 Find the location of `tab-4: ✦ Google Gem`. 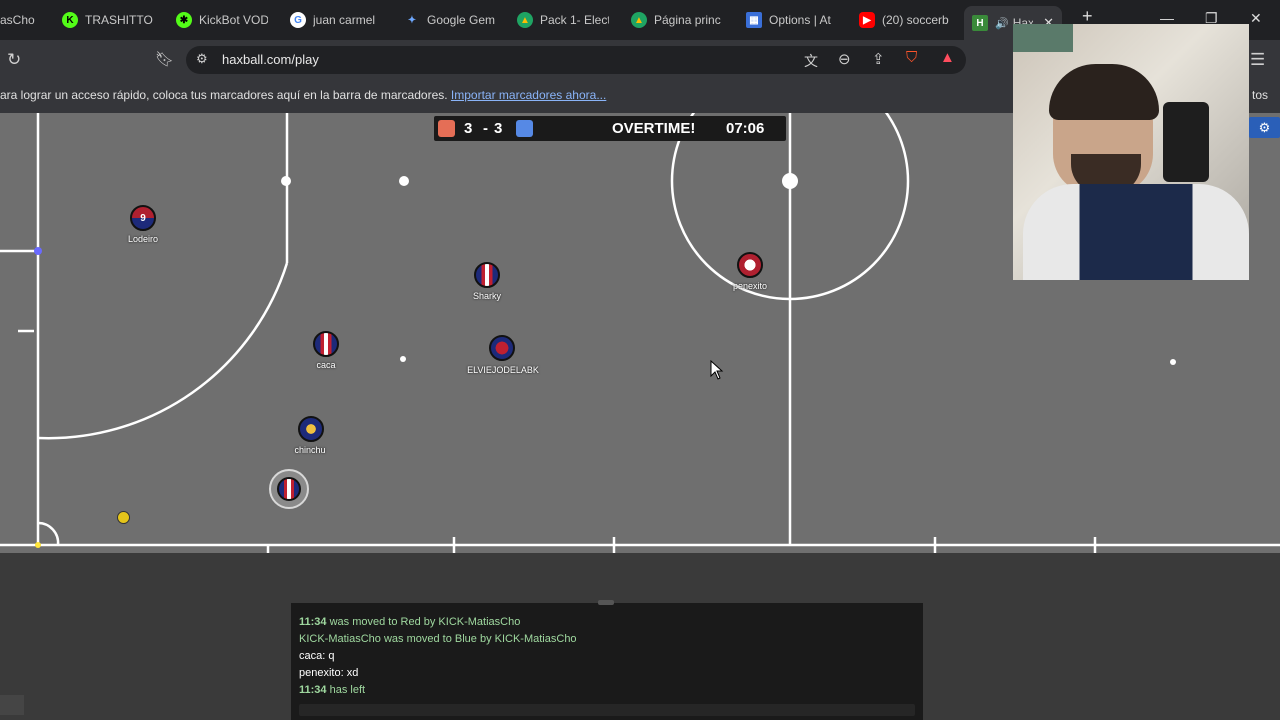

tab-4: ✦ Google Gem is located at coordinates (450, 20).